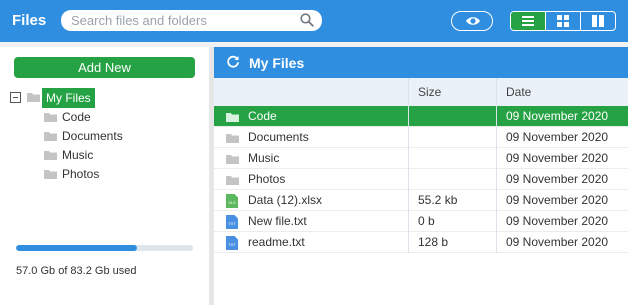 Image resolution: width=628 pixels, height=305 pixels. What do you see at coordinates (262, 116) in the screenshot?
I see `file-name: Code` at bounding box center [262, 116].